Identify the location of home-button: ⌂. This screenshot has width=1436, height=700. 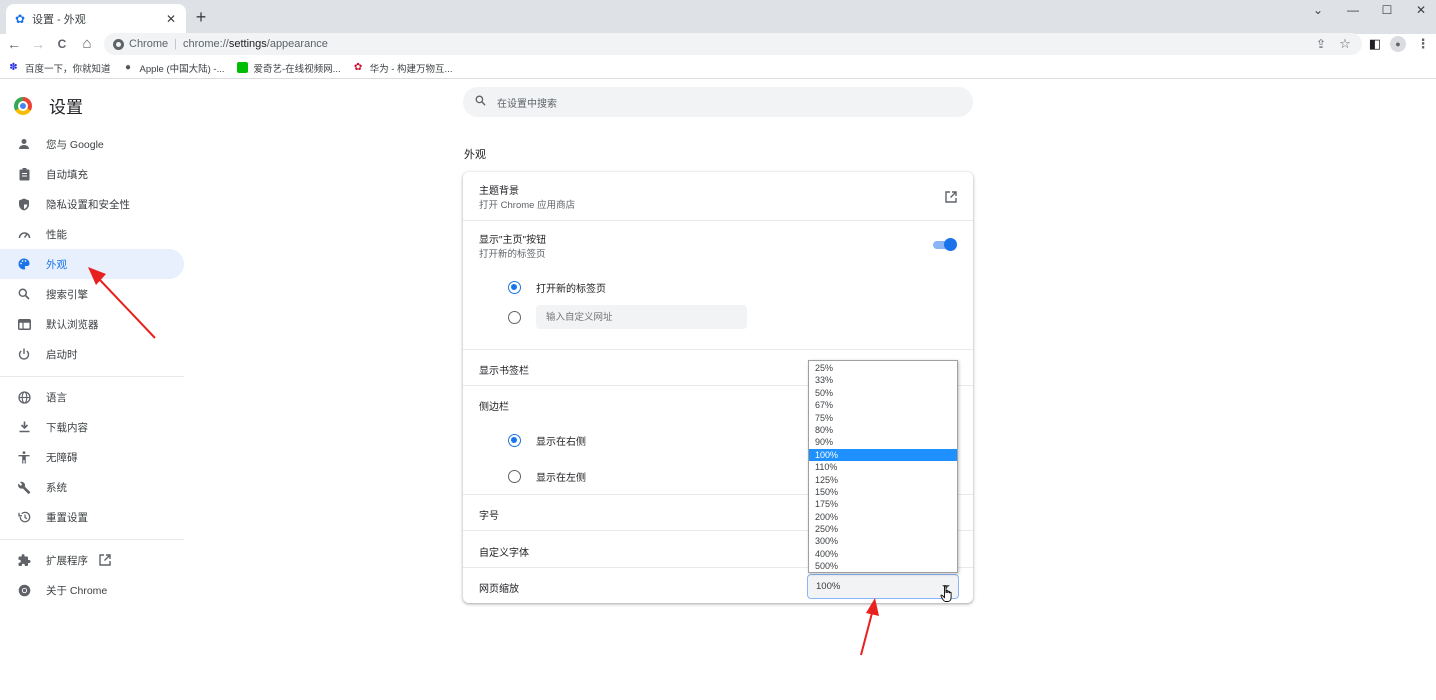
(87, 44).